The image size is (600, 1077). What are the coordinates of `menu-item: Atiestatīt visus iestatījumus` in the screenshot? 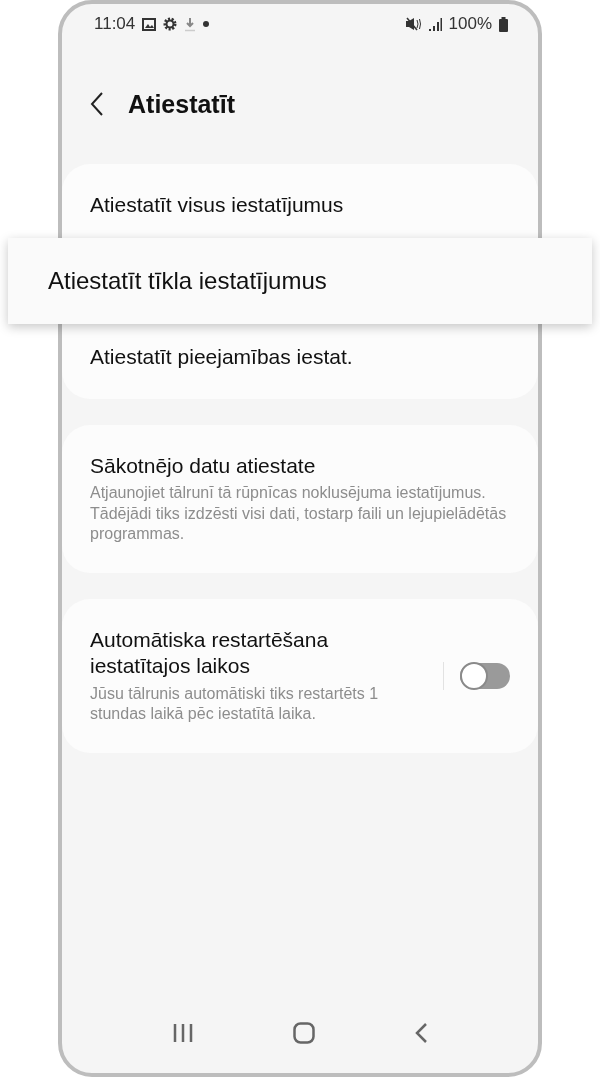 It's located at (300, 205).